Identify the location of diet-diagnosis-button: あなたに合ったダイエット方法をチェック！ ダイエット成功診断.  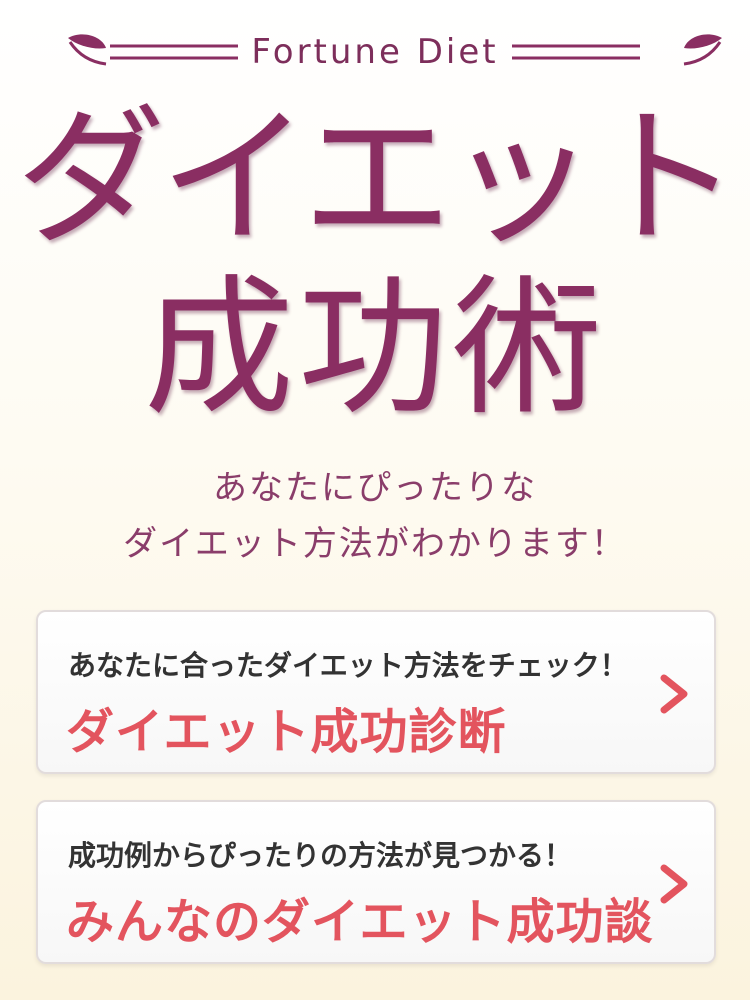
(376, 692).